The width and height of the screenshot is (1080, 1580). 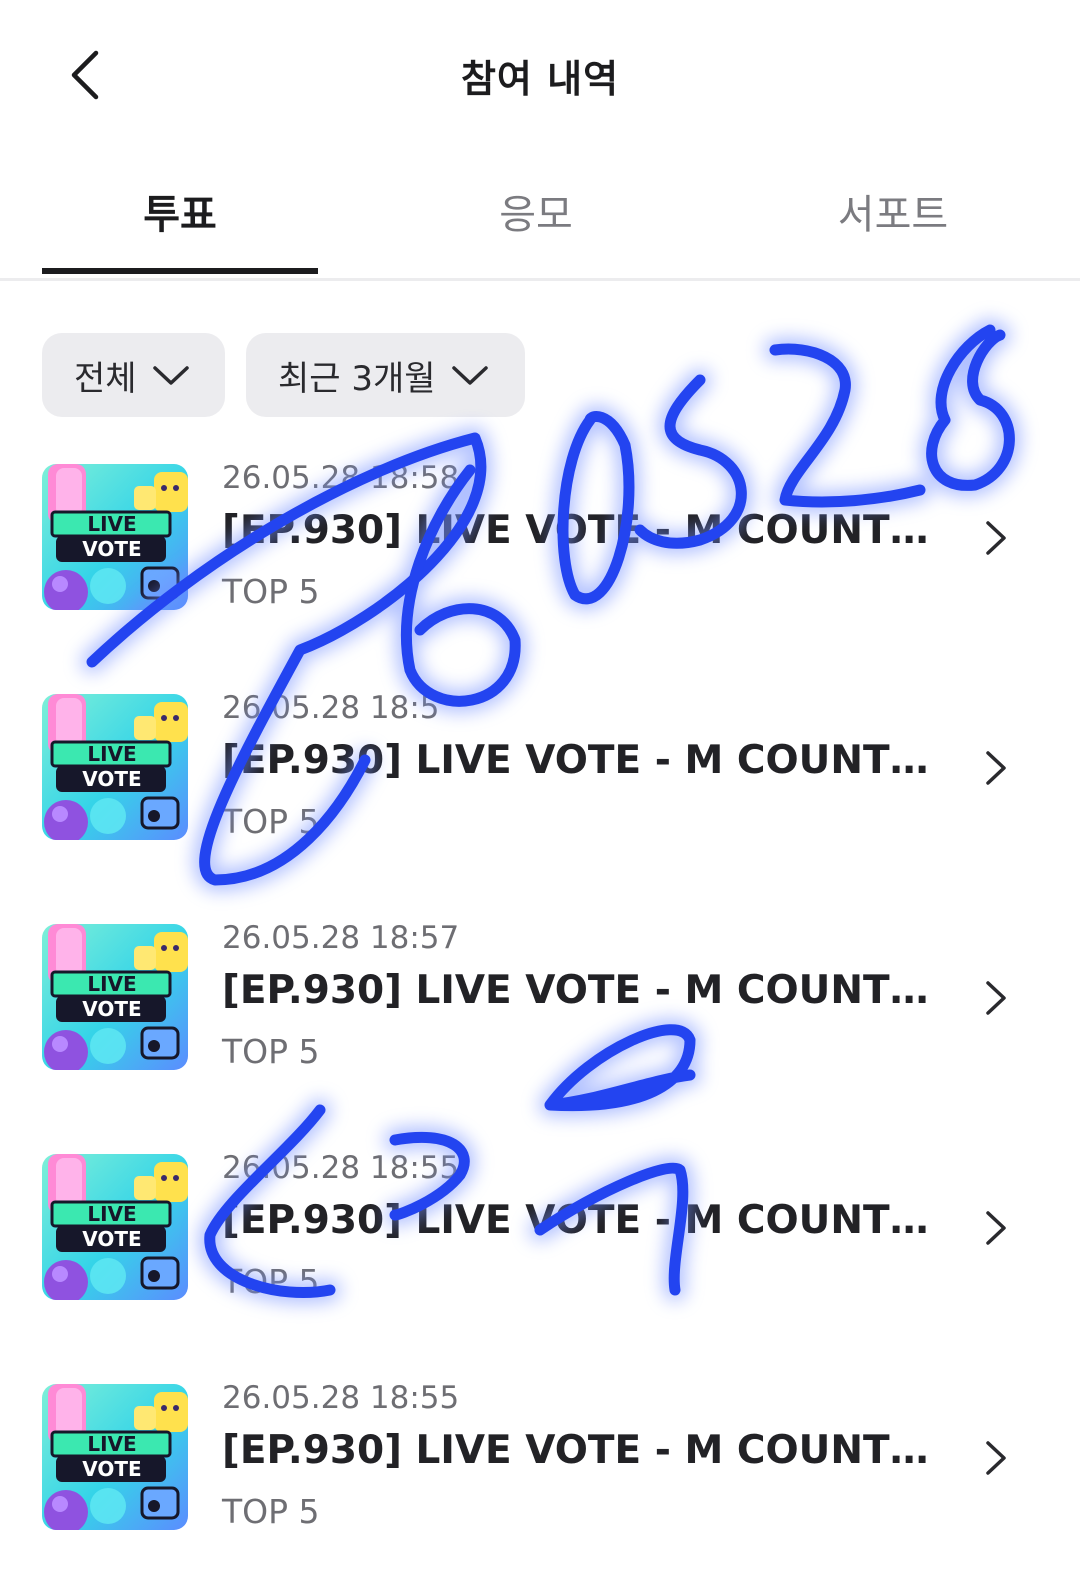 What do you see at coordinates (341, 938) in the screenshot?
I see `item-date: 26.05.28 18:57` at bounding box center [341, 938].